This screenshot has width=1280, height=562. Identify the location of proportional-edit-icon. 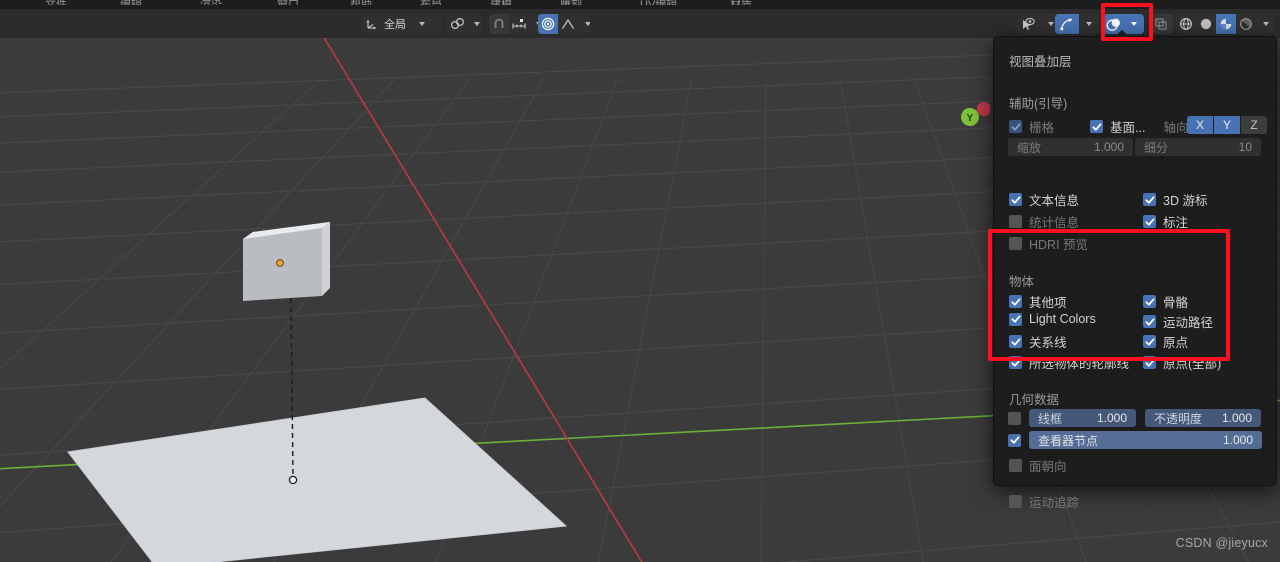
(548, 24).